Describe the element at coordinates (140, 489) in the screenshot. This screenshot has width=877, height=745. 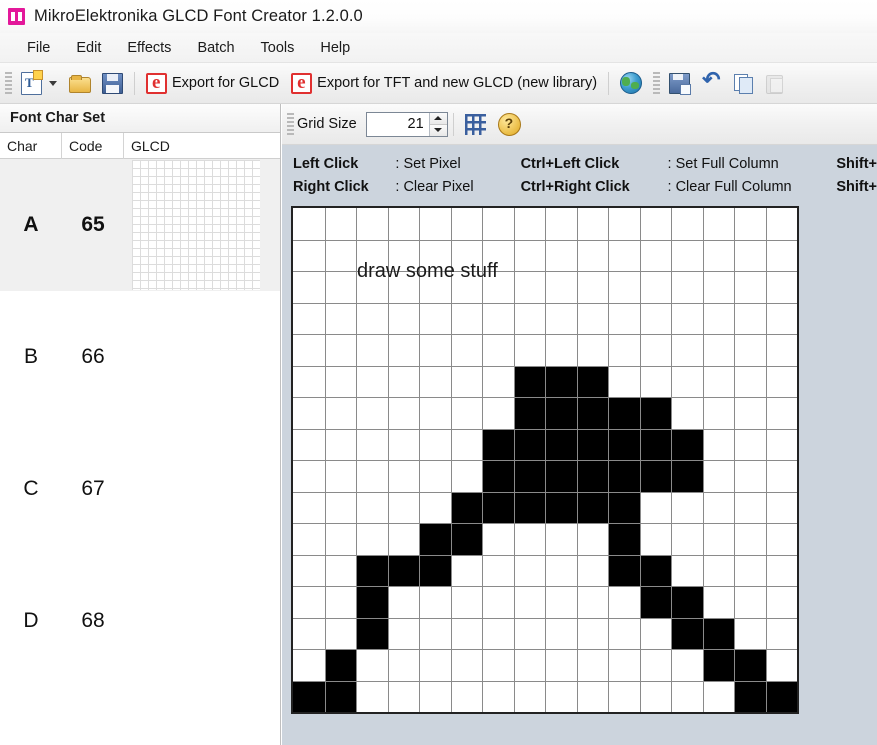
I see `table-row: C 67` at that location.